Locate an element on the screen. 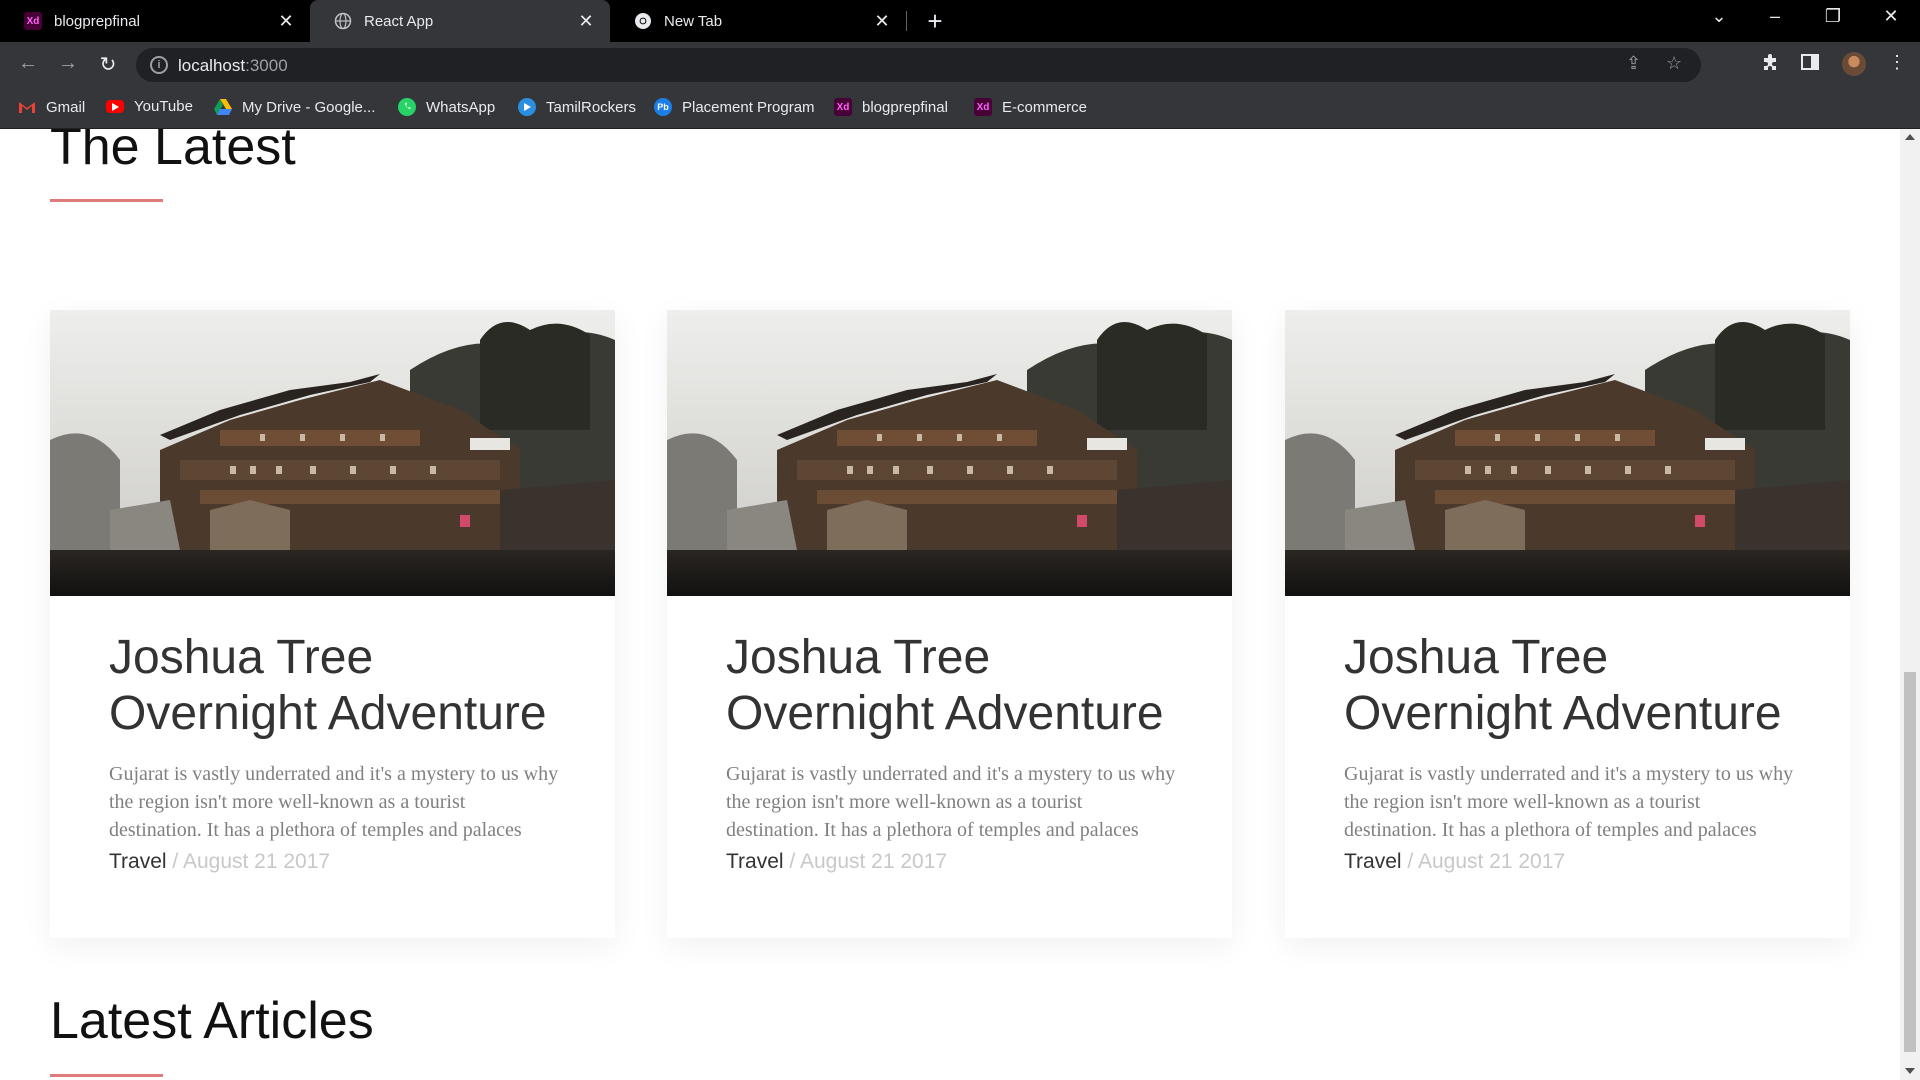 The image size is (1920, 1080). bookmark-label: TamilRockers is located at coordinates (591, 107).